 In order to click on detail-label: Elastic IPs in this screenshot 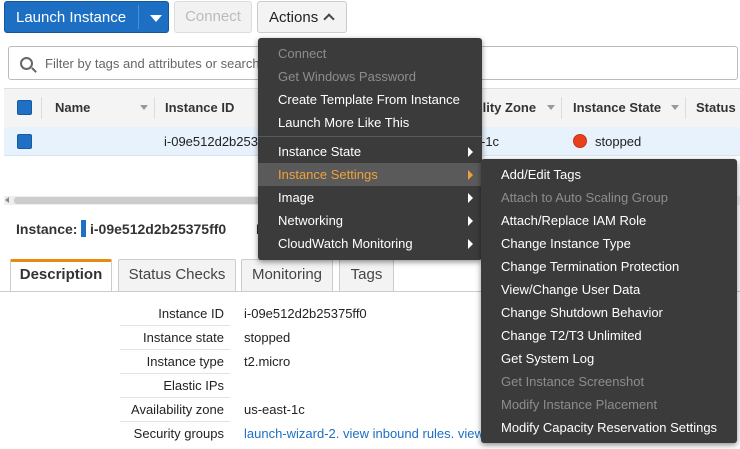, I will do `click(193, 385)`.